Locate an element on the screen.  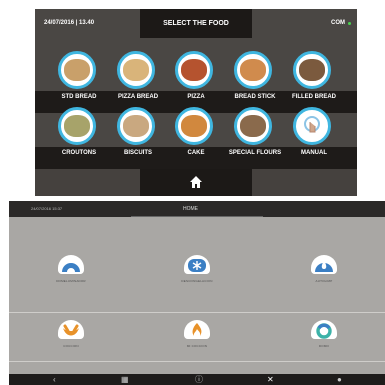
connection-status: COM is located at coordinates (338, 23).